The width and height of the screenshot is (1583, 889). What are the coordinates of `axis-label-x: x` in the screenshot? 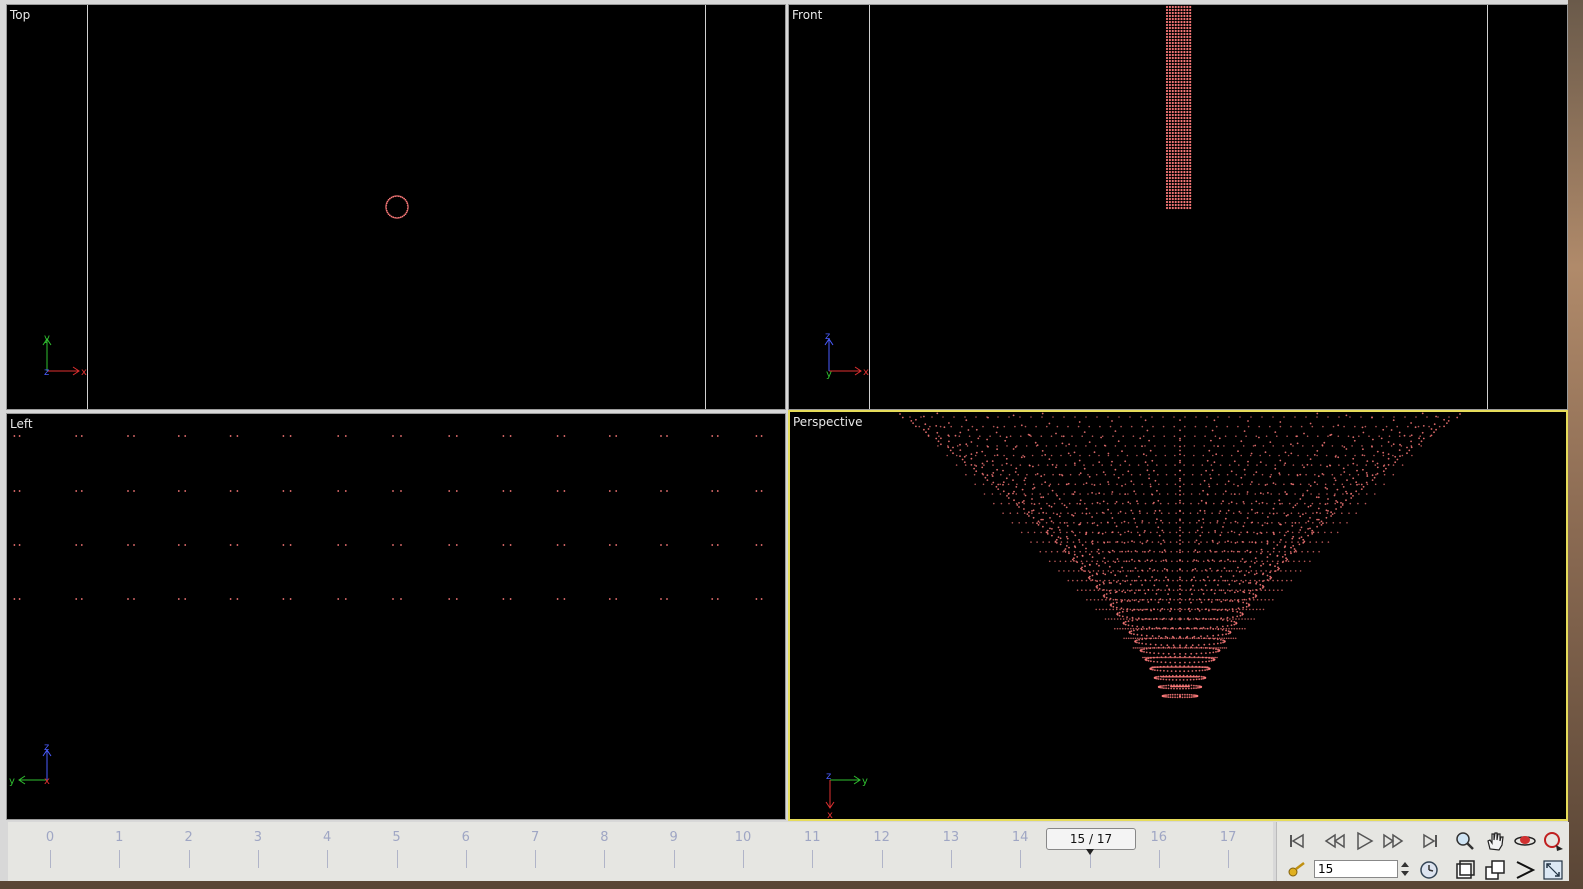 It's located at (830, 815).